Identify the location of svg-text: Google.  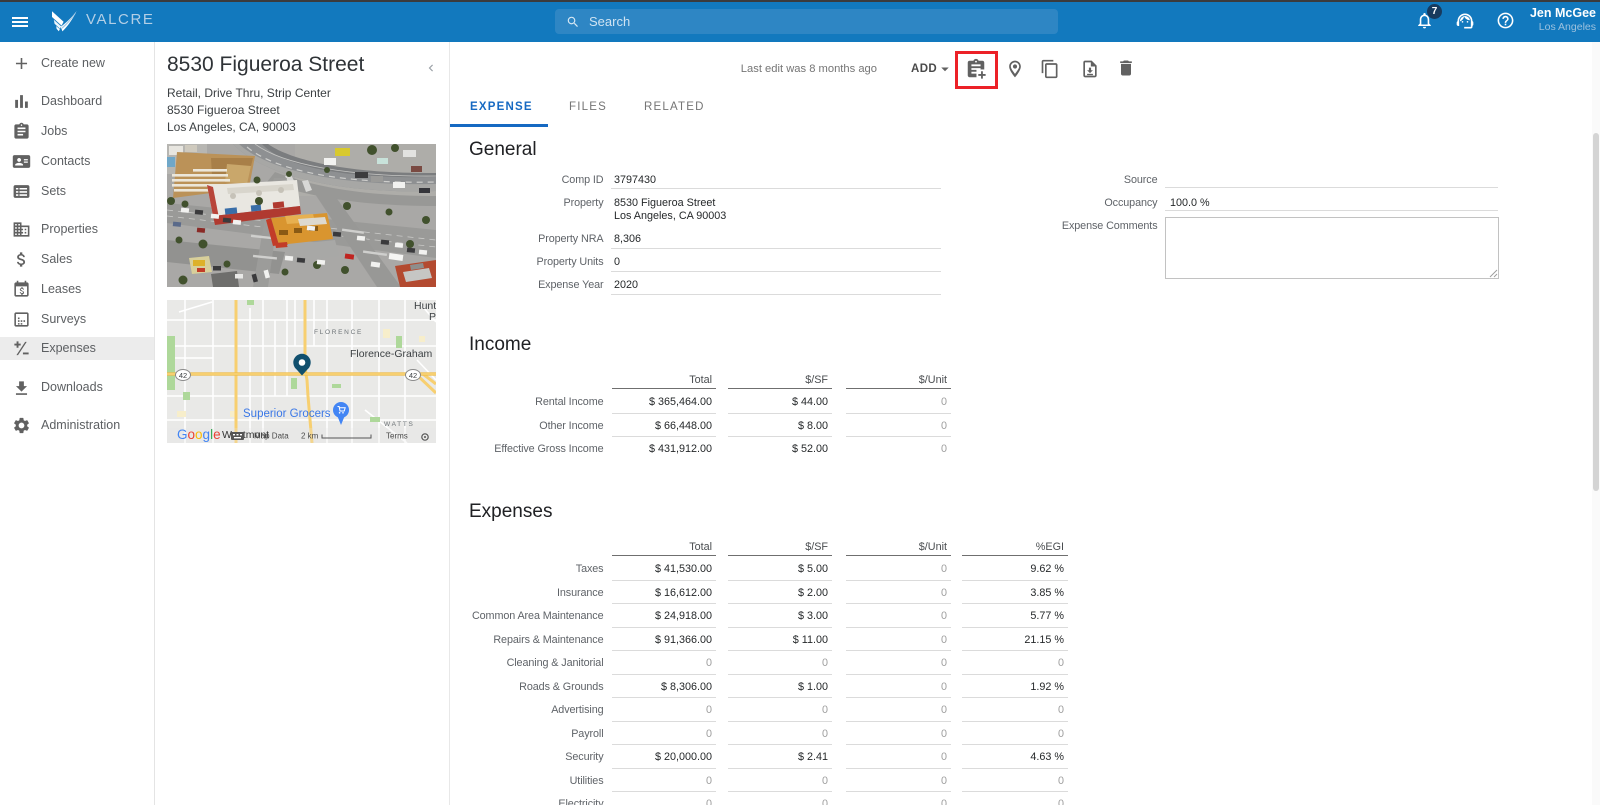
(199, 434).